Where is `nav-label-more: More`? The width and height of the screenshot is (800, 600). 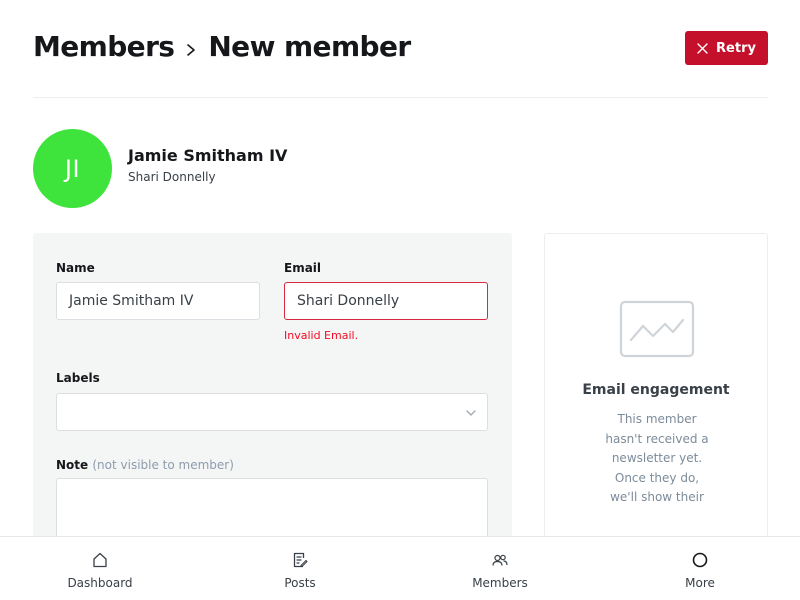
nav-label-more: More is located at coordinates (700, 583).